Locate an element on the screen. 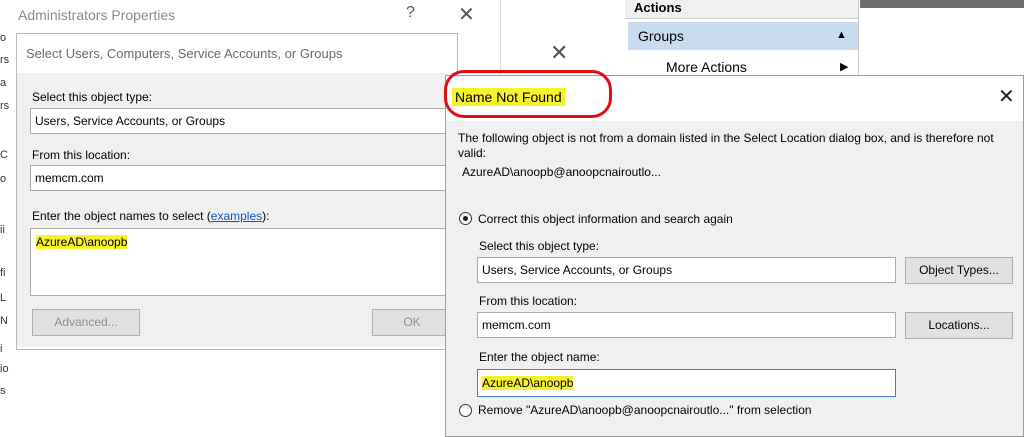 Image resolution: width=1024 pixels, height=437 pixels. actions-groups-label: Groups is located at coordinates (661, 36).